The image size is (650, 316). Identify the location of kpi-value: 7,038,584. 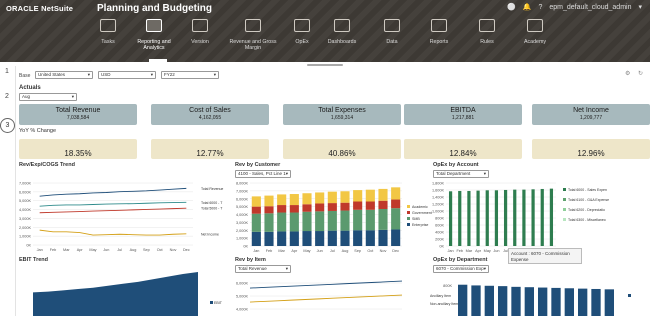
(78, 118).